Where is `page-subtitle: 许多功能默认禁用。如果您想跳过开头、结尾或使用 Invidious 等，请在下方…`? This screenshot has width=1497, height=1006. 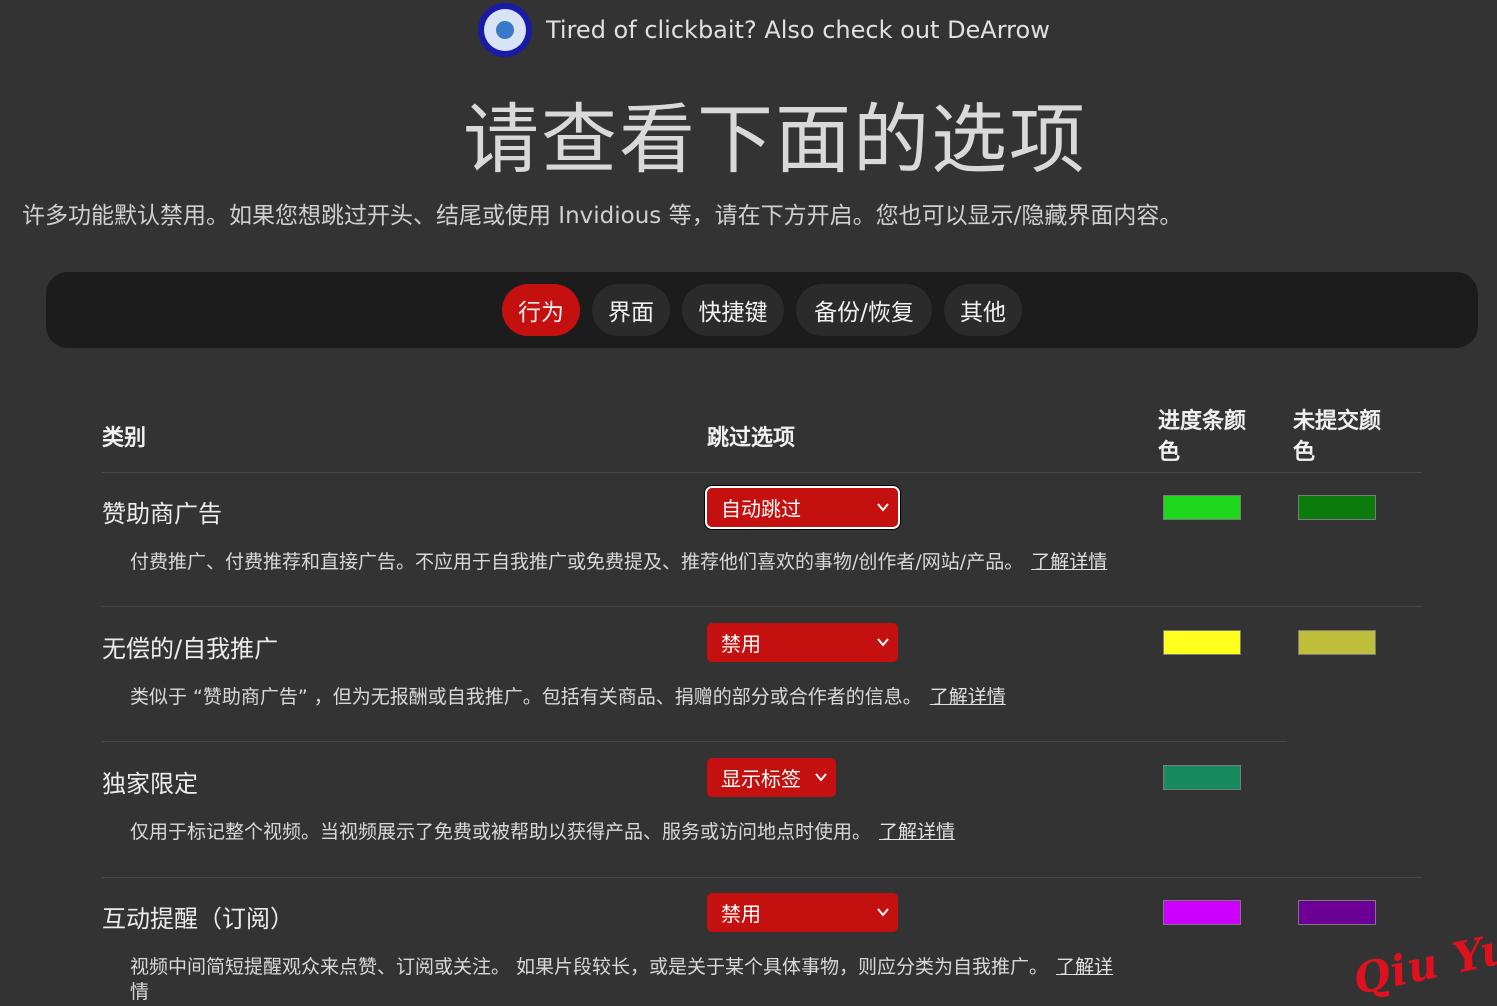 page-subtitle: 许多功能默认禁用。如果您想跳过开头、结尾或使用 Invidious 等，请在下方… is located at coordinates (602, 216).